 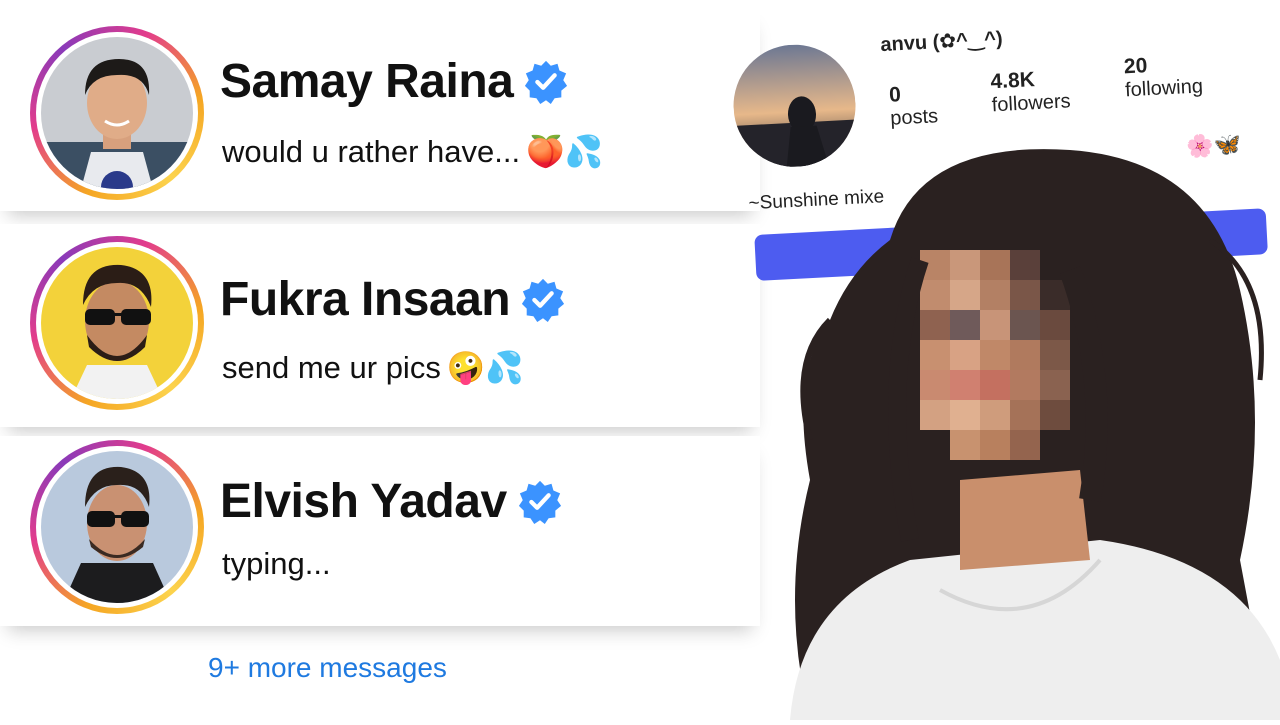 What do you see at coordinates (565, 151) in the screenshot?
I see `message-emojis: 🍑💦` at bounding box center [565, 151].